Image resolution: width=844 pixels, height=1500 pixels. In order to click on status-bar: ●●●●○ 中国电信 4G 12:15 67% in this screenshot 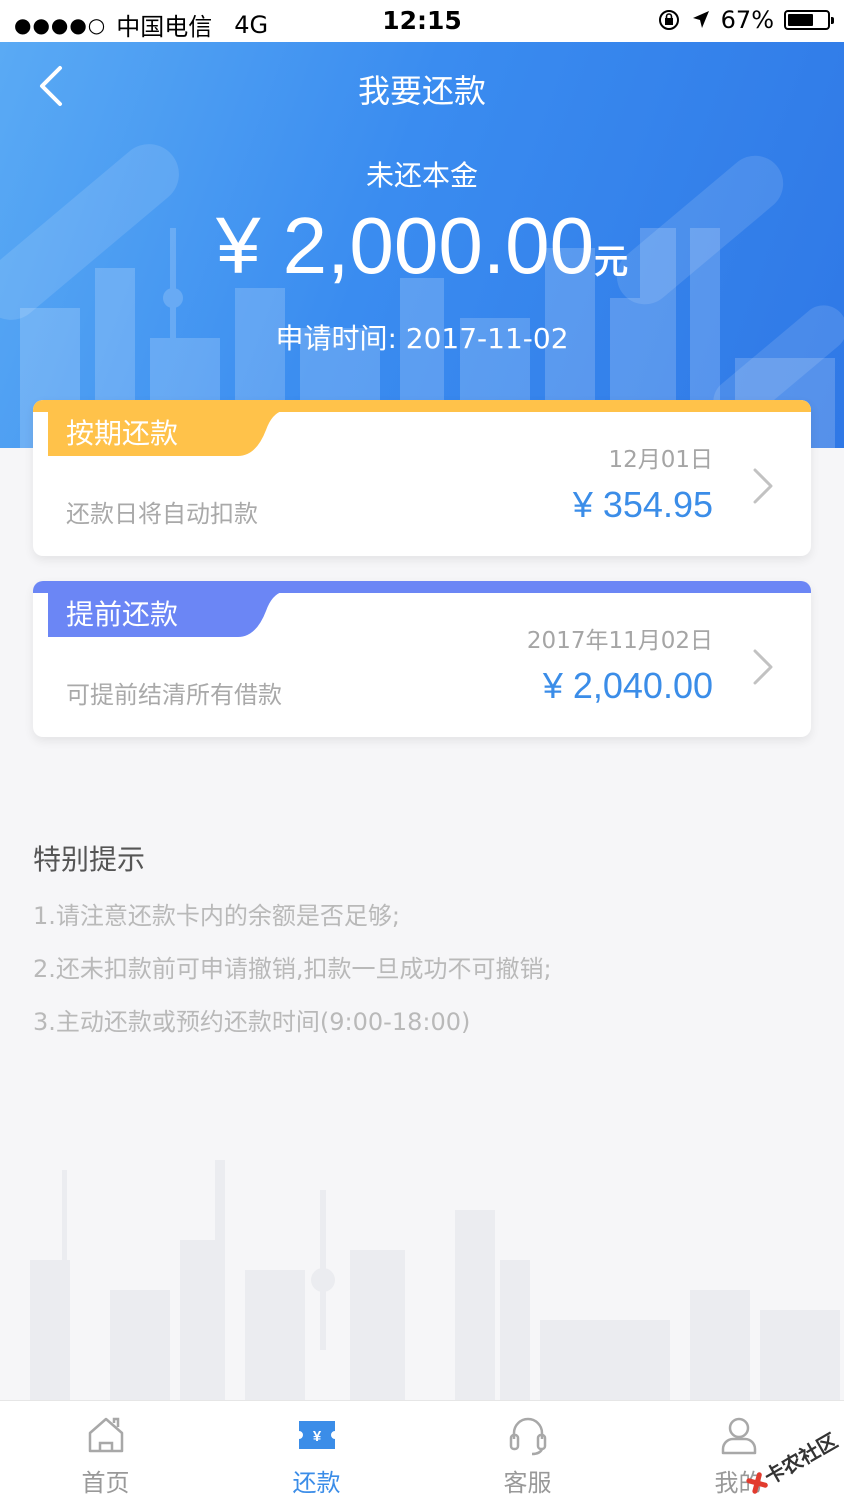, I will do `click(422, 21)`.